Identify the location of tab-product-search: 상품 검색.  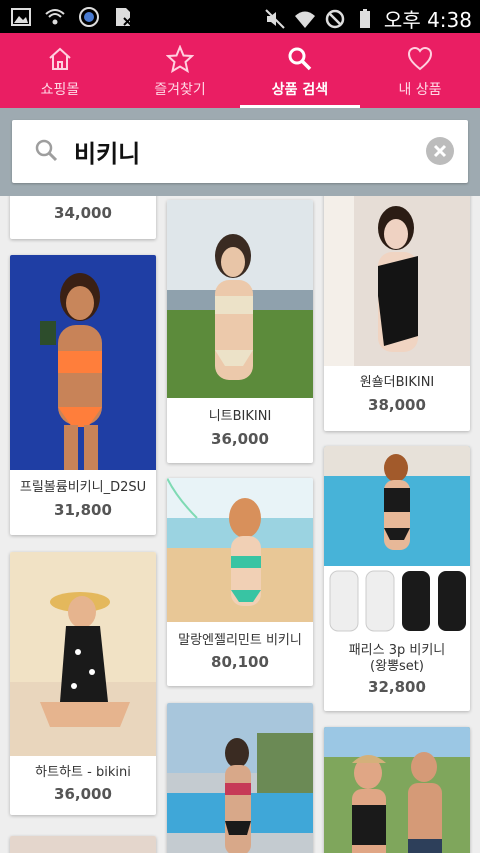
(300, 70).